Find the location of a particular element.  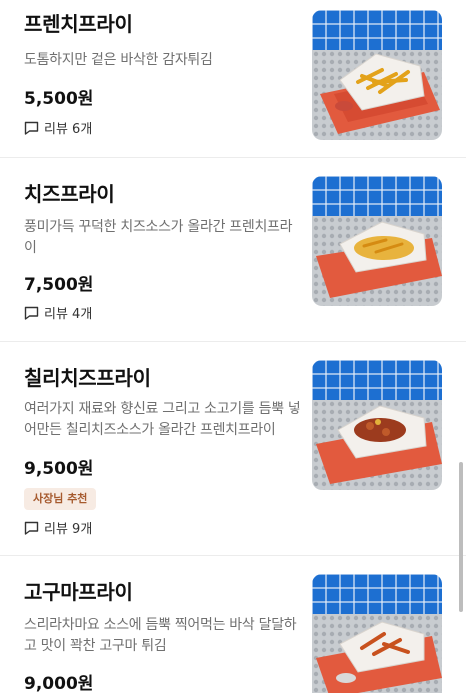

menu-item-name: 프렌치프라이 is located at coordinates (78, 24).